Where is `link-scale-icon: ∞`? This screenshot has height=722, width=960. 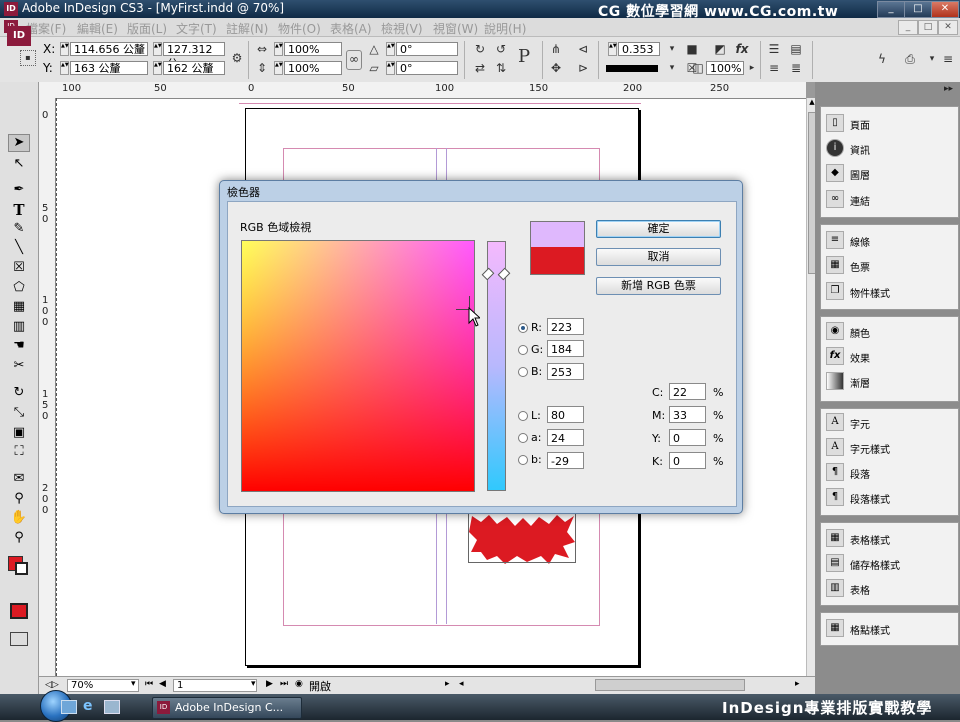
link-scale-icon: ∞ is located at coordinates (354, 60).